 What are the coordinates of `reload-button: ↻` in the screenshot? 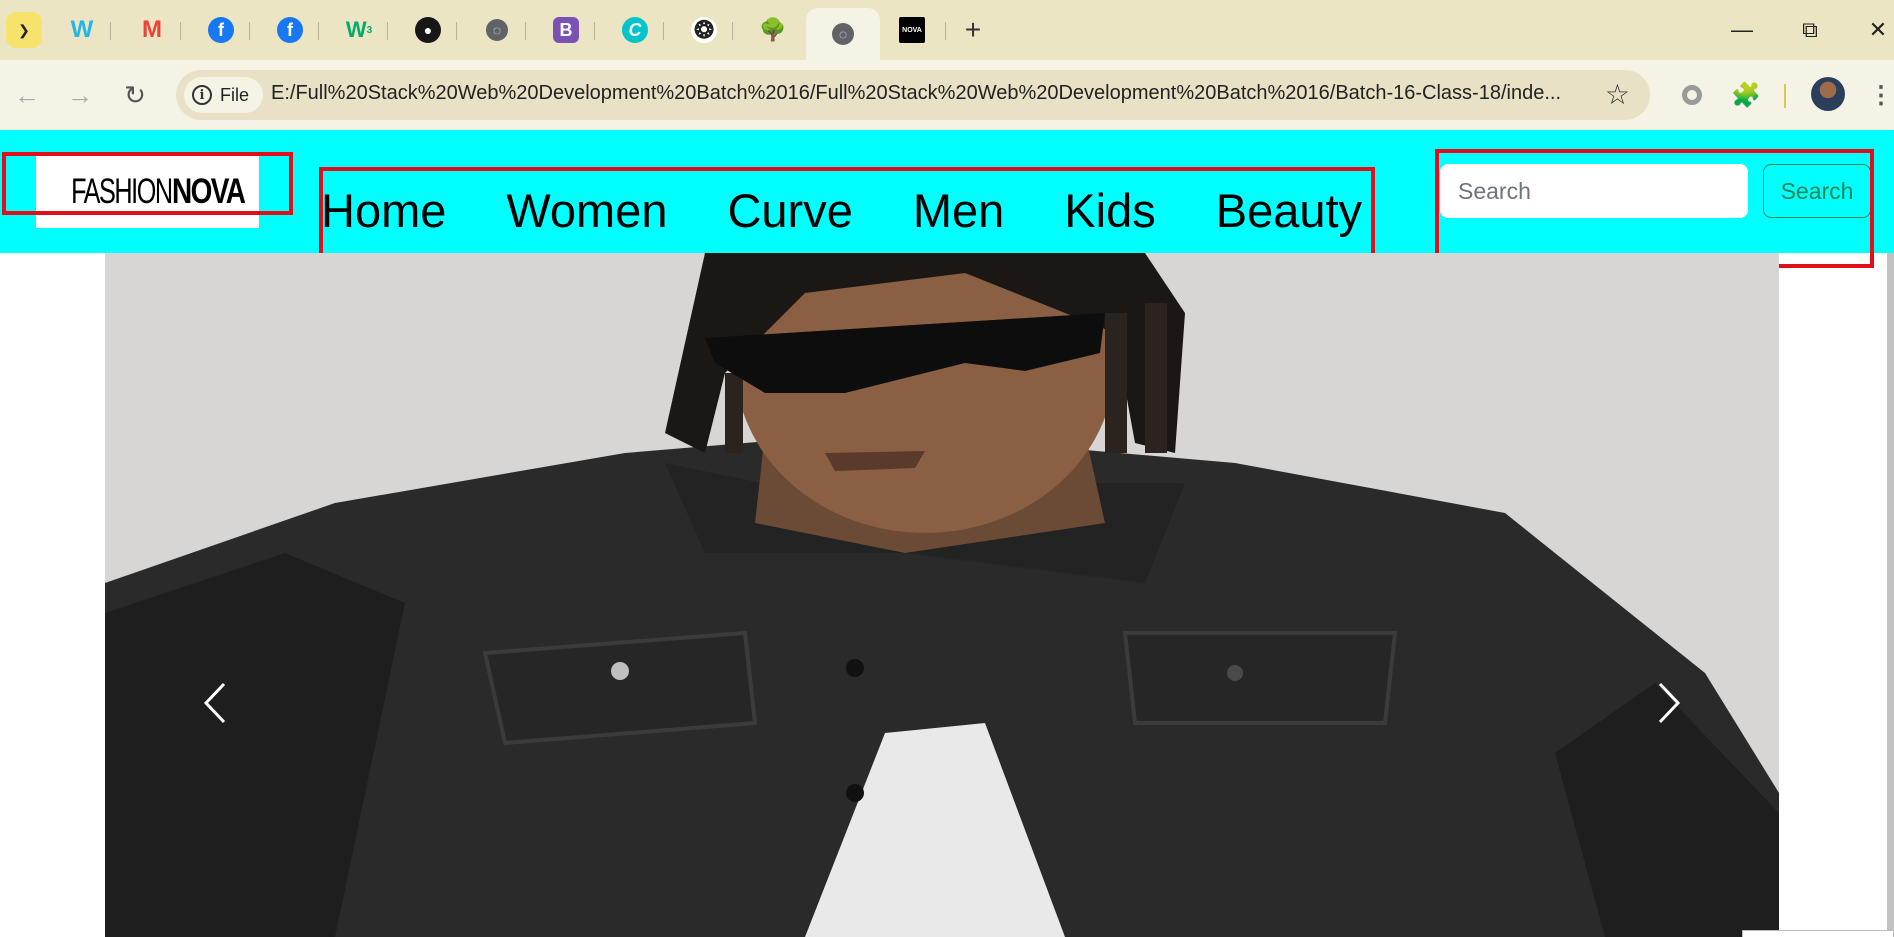 It's located at (135, 95).